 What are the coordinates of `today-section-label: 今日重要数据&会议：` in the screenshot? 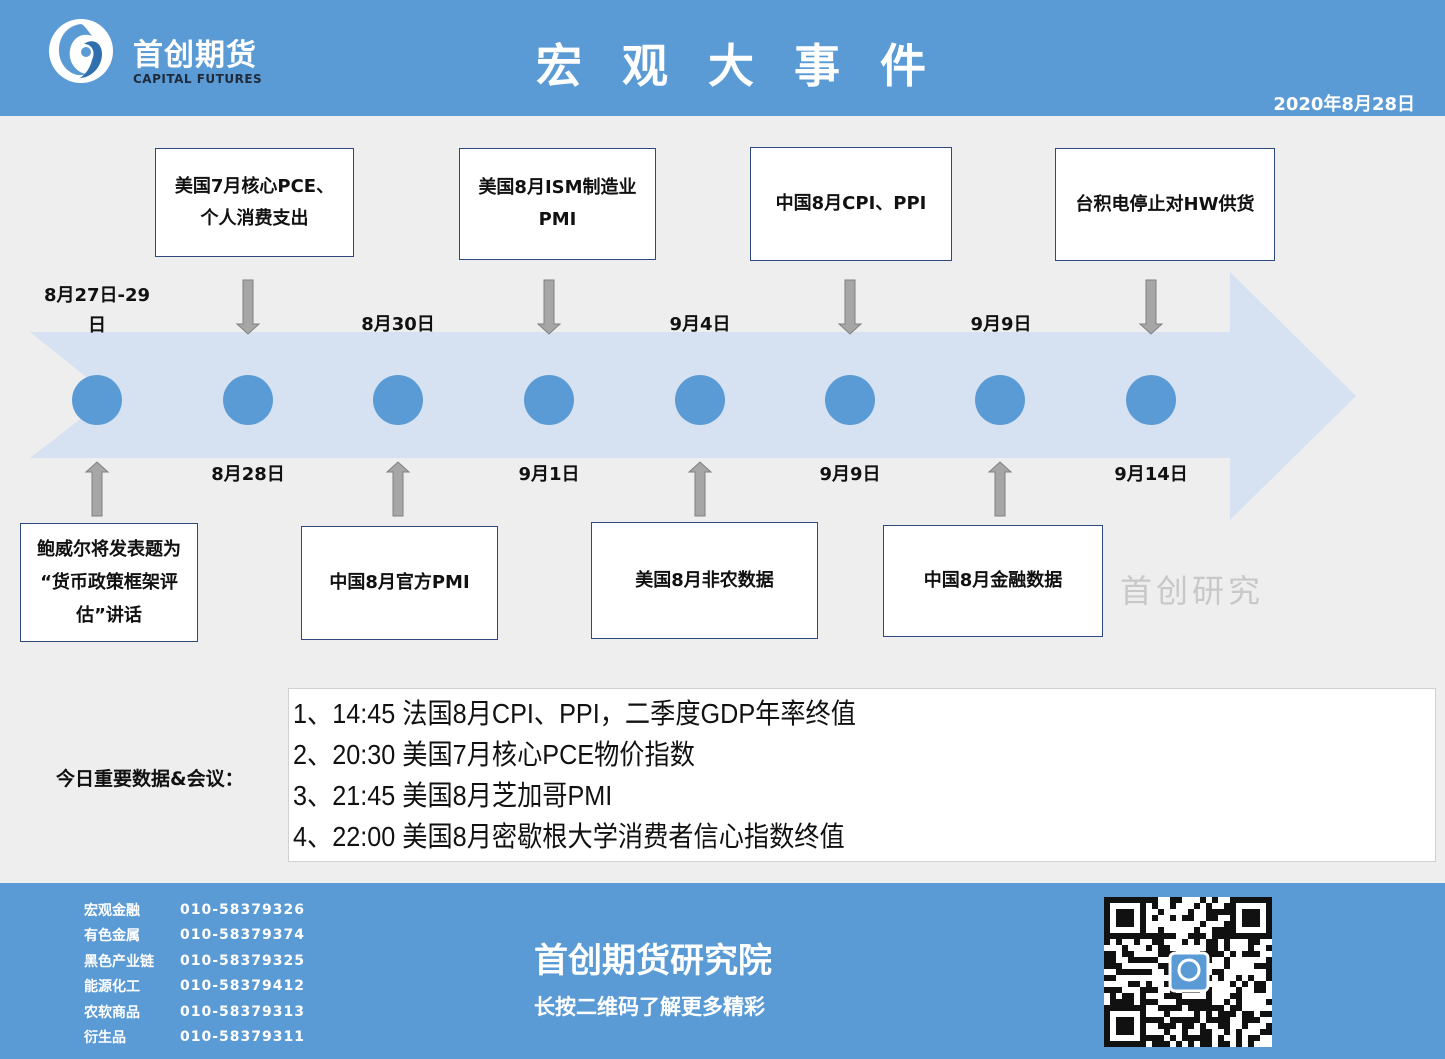 It's located at (150, 779).